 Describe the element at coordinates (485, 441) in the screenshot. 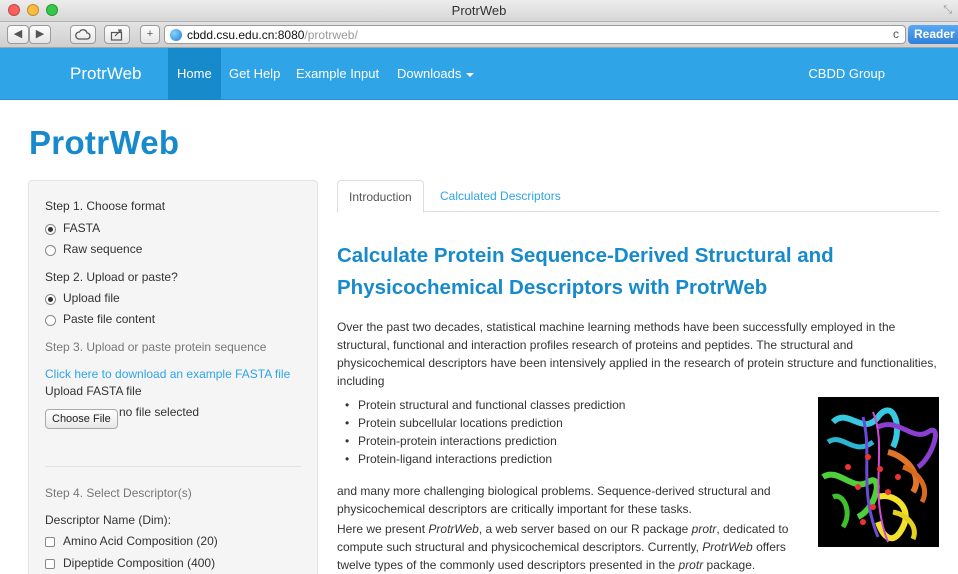

I see `list-item: Protein-protein interactions prediction` at that location.